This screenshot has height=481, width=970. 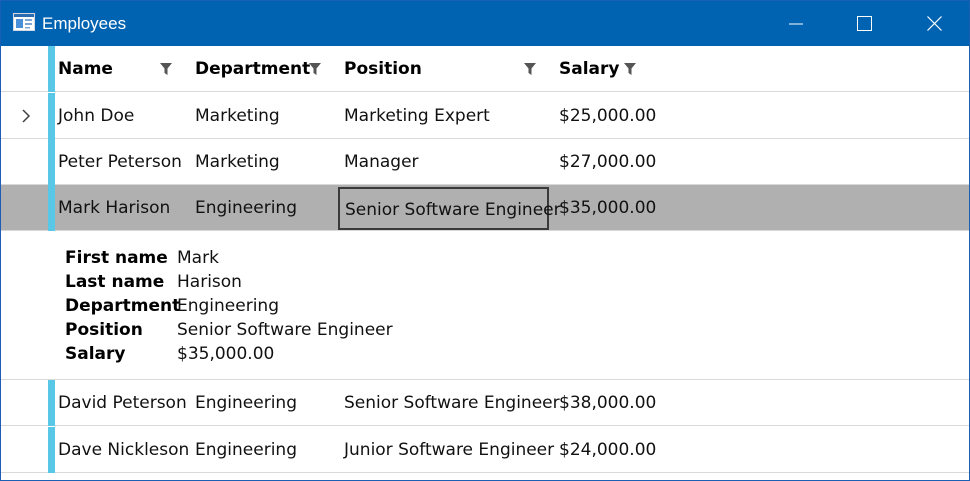 What do you see at coordinates (96, 116) in the screenshot?
I see `cell-name: John Doe` at bounding box center [96, 116].